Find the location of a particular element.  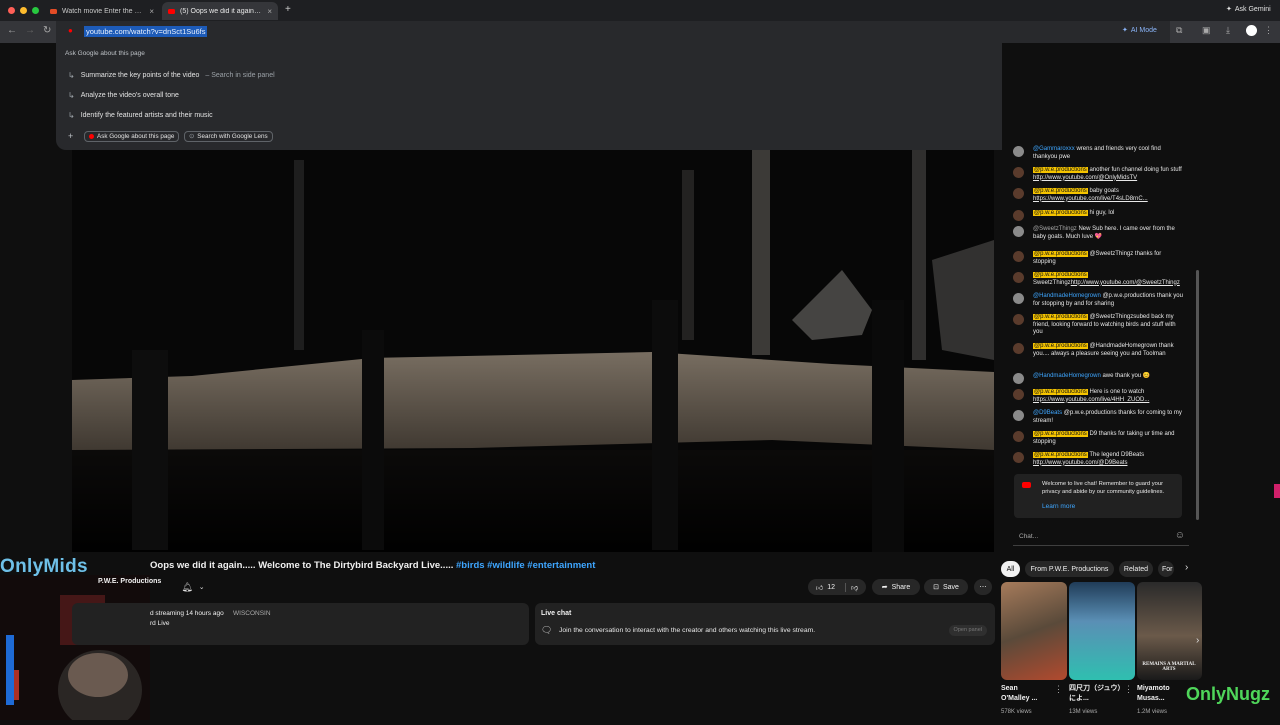

ask-gemini-button: ✦ Ask Gemini is located at coordinates (1248, 9).